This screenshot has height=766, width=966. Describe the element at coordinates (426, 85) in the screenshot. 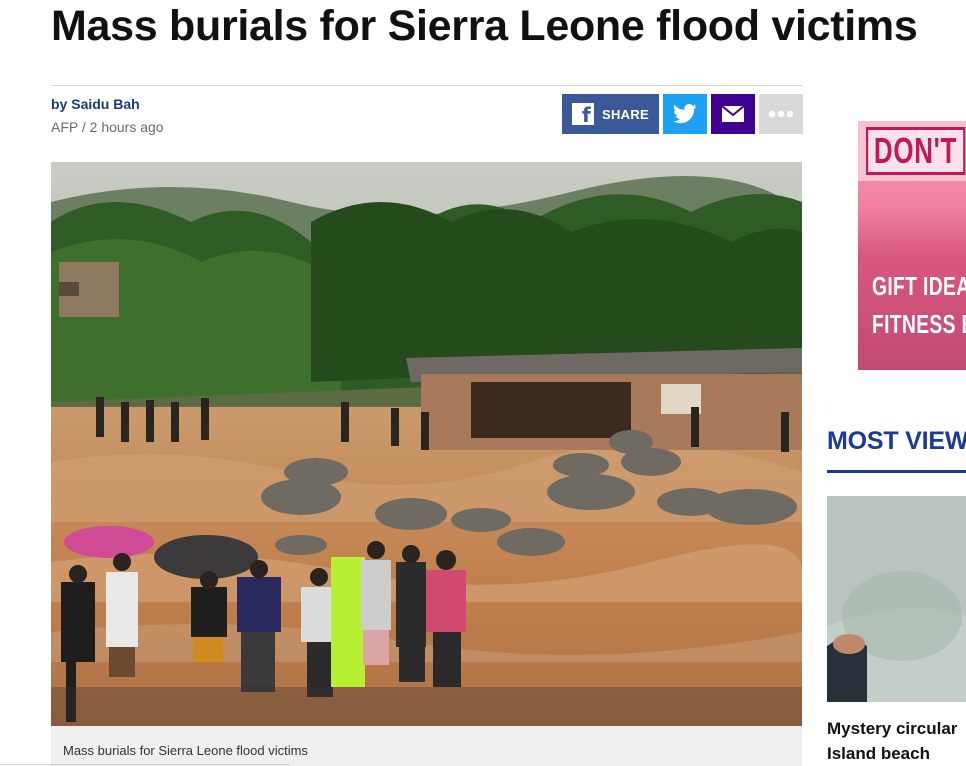

I see `headline-divider` at that location.